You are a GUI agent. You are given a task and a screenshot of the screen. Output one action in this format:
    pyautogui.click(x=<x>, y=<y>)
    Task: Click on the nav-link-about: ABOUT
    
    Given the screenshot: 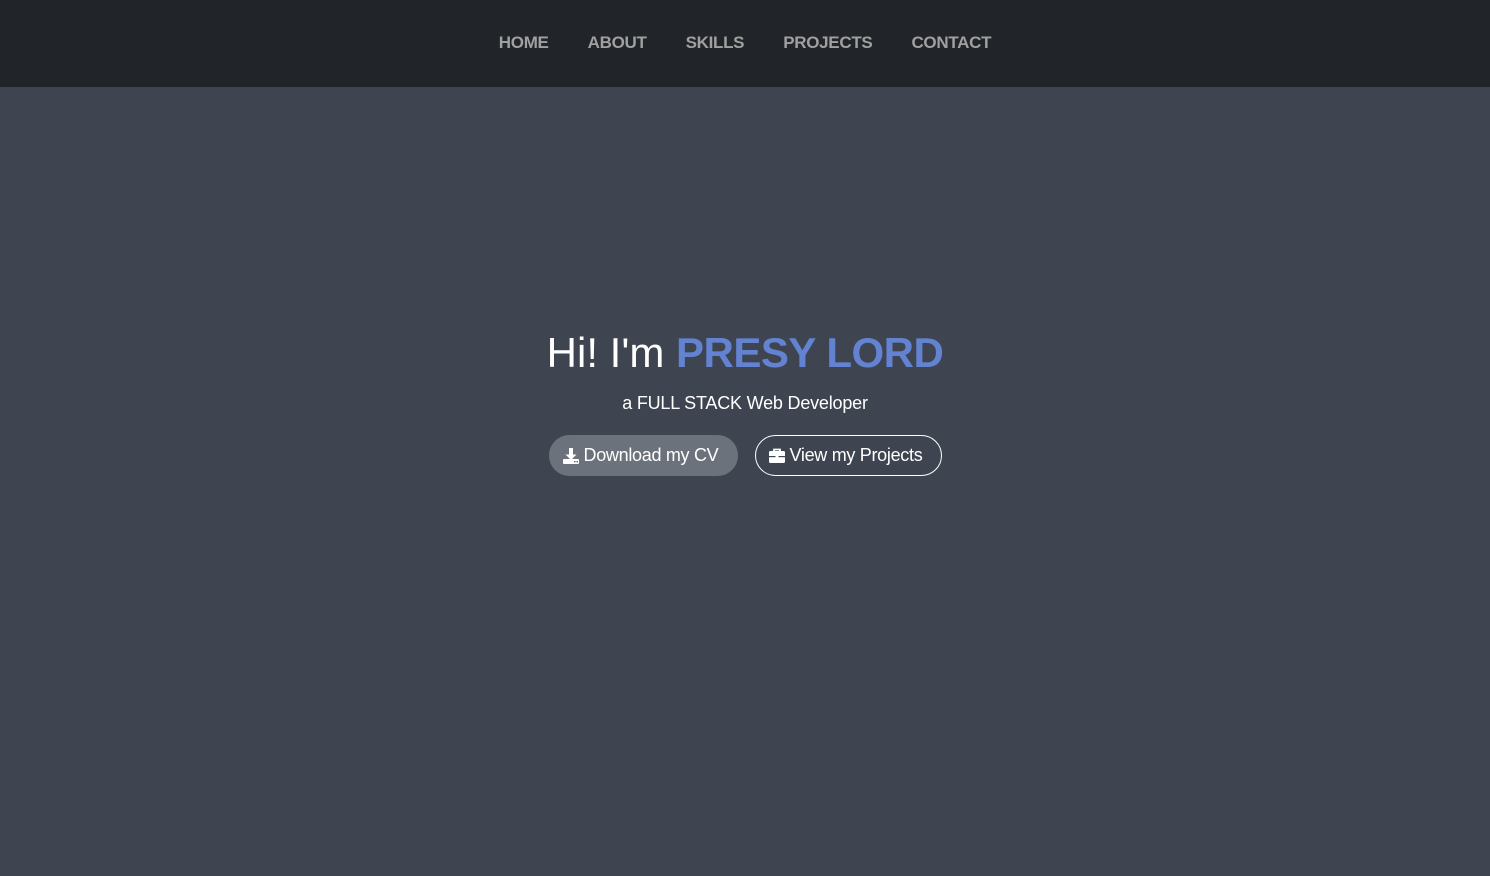 What is the action you would take?
    pyautogui.click(x=617, y=42)
    